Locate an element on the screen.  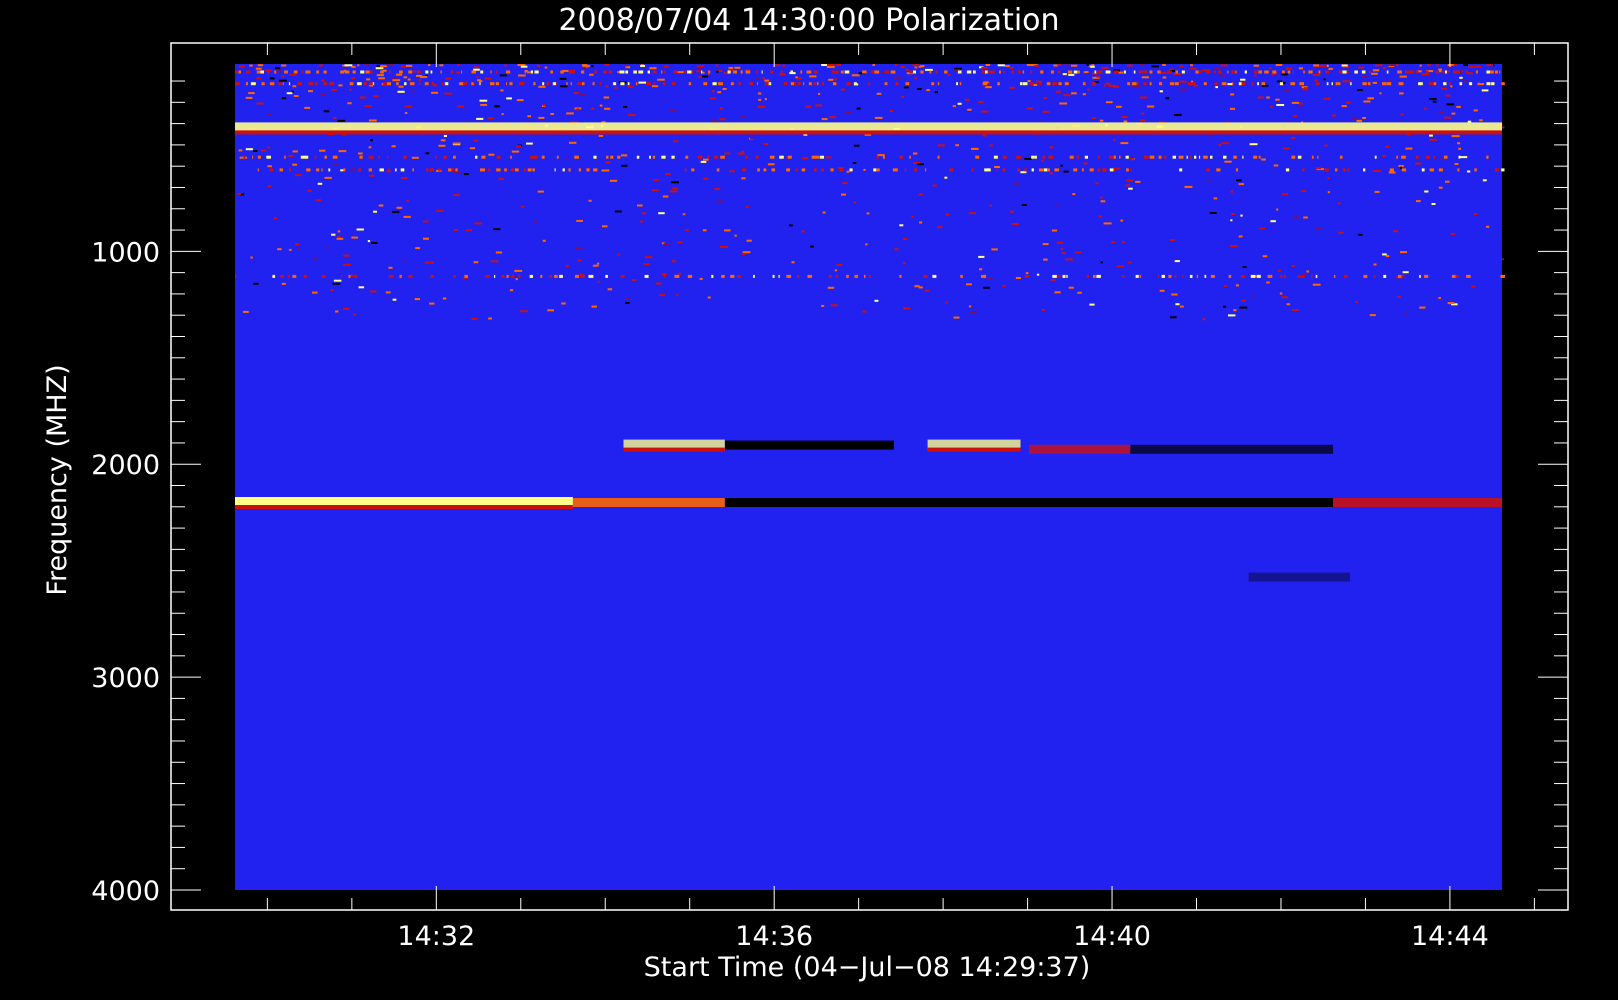
y-tick-label: 2000 is located at coordinates (125, 465).